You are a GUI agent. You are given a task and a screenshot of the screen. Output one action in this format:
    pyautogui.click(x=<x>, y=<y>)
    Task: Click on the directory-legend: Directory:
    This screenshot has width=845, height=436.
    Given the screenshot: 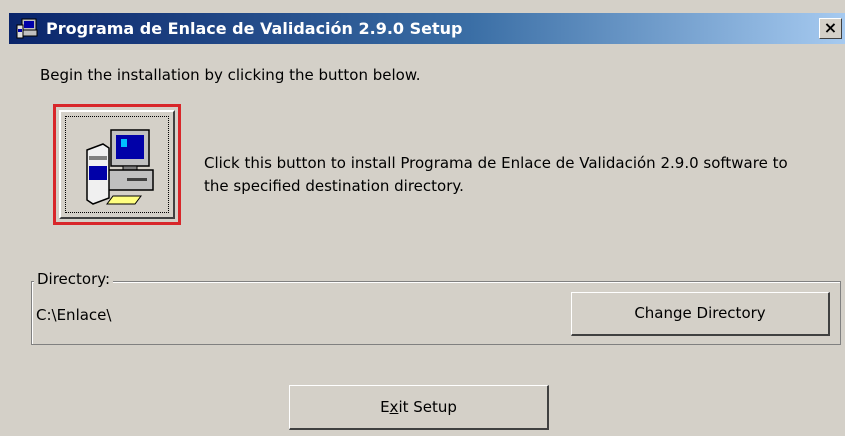 What is the action you would take?
    pyautogui.click(x=74, y=279)
    